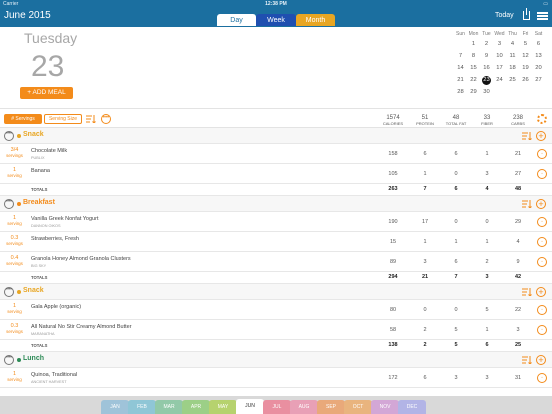 The image size is (552, 414). What do you see at coordinates (538, 56) in the screenshot?
I see `calendar-day: 13` at bounding box center [538, 56].